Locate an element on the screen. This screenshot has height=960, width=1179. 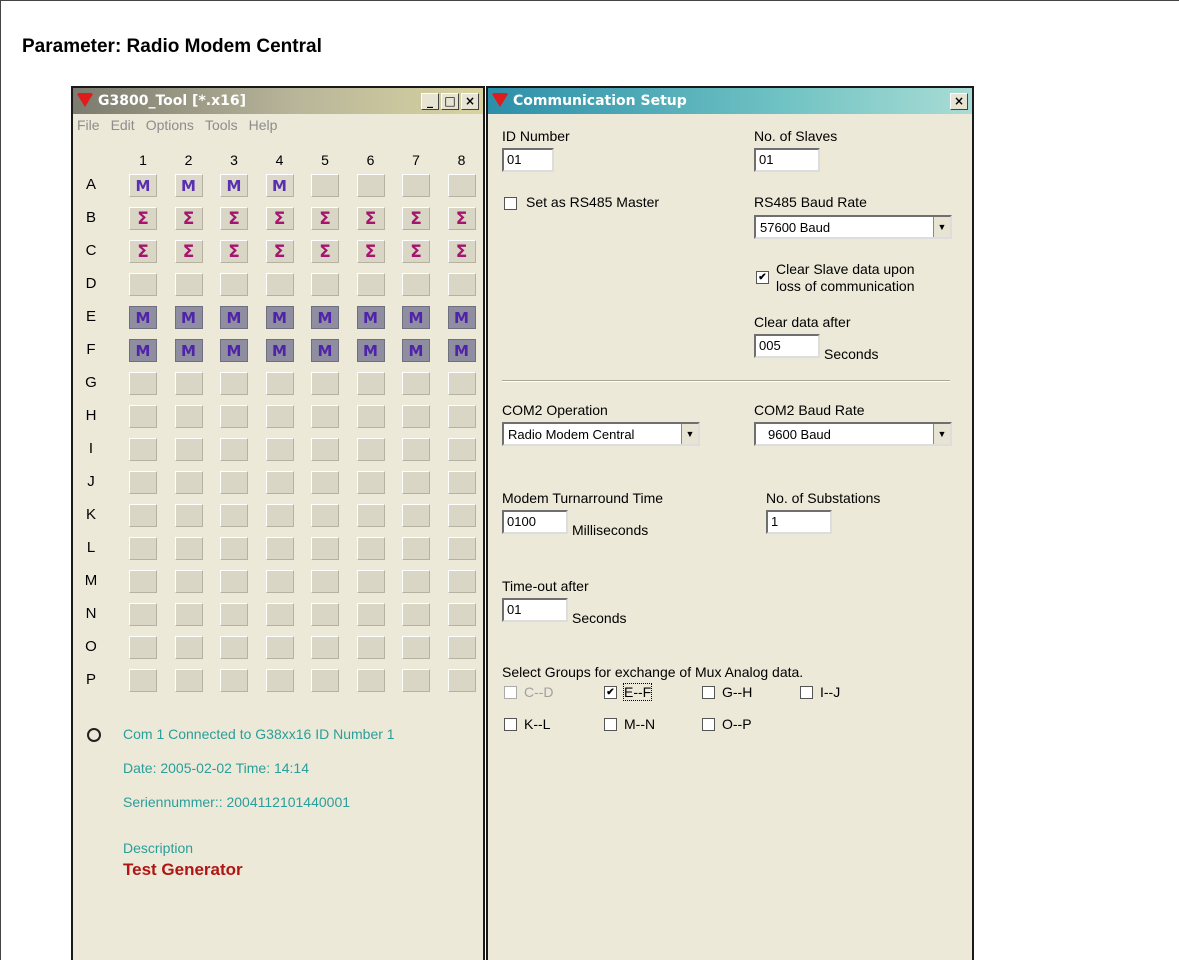
rs485-baud-select: 57600 Baud ▼ is located at coordinates (853, 227).